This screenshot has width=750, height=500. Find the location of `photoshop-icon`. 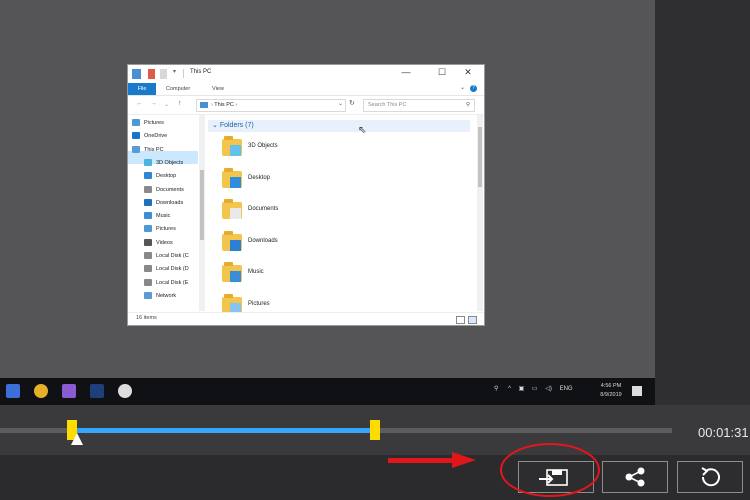

photoshop-icon is located at coordinates (97, 391).